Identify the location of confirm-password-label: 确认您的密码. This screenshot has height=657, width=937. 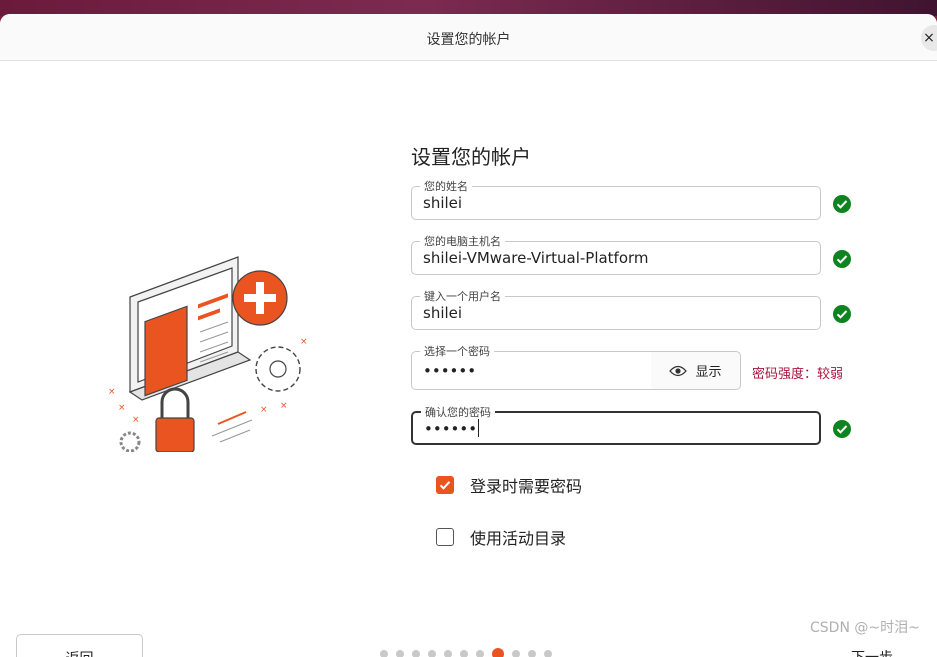
(458, 412).